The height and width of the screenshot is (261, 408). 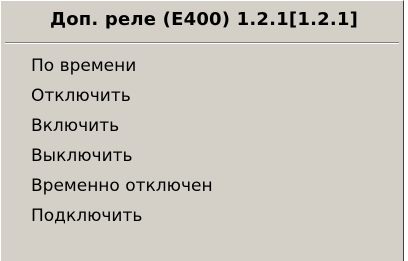 What do you see at coordinates (202, 216) in the screenshot?
I see `menu-item-connect: Подключить` at bounding box center [202, 216].